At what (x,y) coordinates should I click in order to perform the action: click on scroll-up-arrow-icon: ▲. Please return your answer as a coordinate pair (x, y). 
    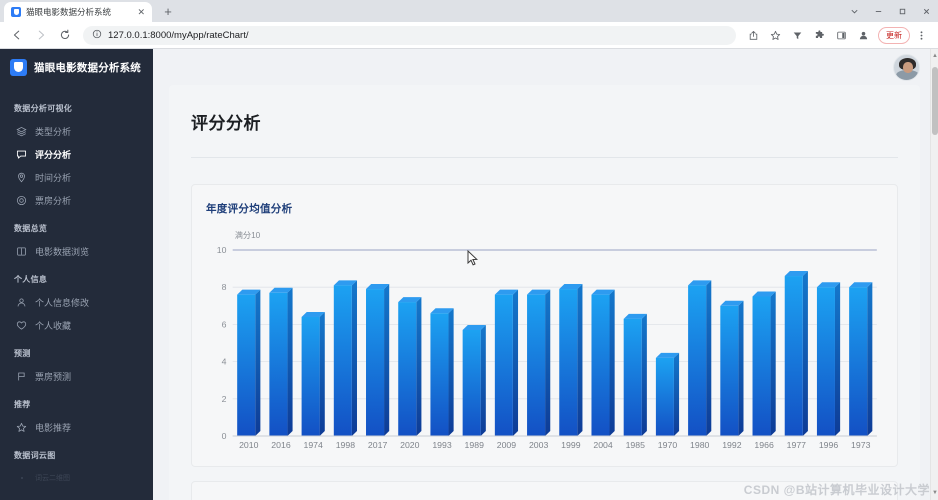
    Looking at the image, I should click on (934, 56).